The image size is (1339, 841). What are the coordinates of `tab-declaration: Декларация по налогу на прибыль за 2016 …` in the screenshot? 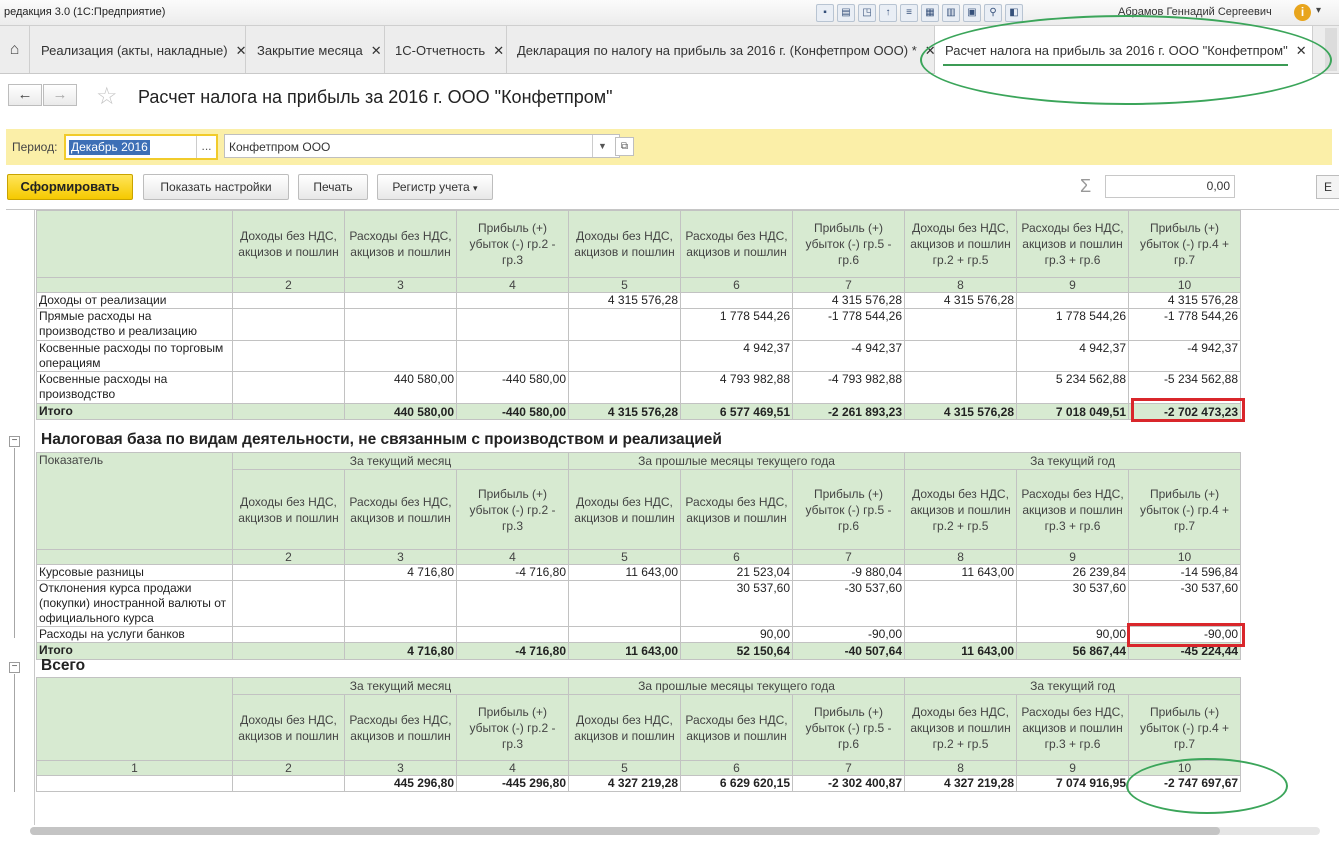 It's located at (721, 49).